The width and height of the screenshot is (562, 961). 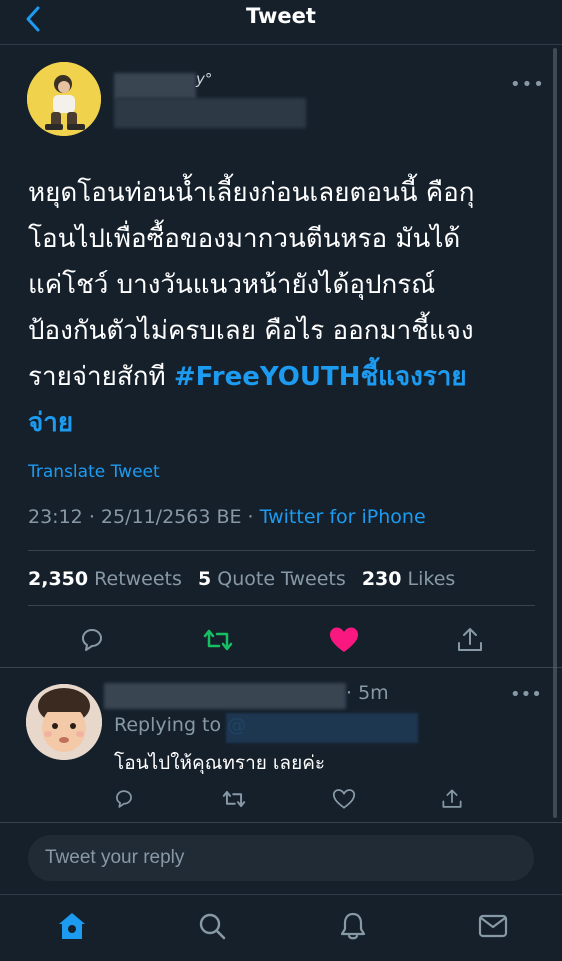 I want to click on reply-reply-icon, so click(x=124, y=799).